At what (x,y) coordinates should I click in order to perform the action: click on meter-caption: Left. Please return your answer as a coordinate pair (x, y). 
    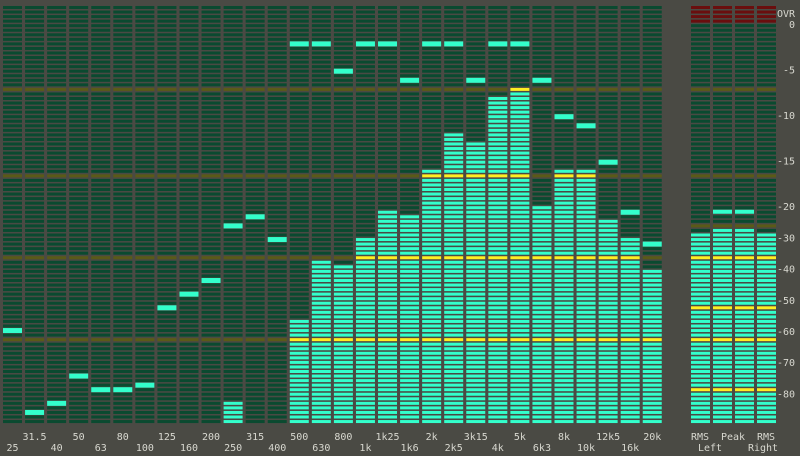
    Looking at the image, I should click on (710, 448).